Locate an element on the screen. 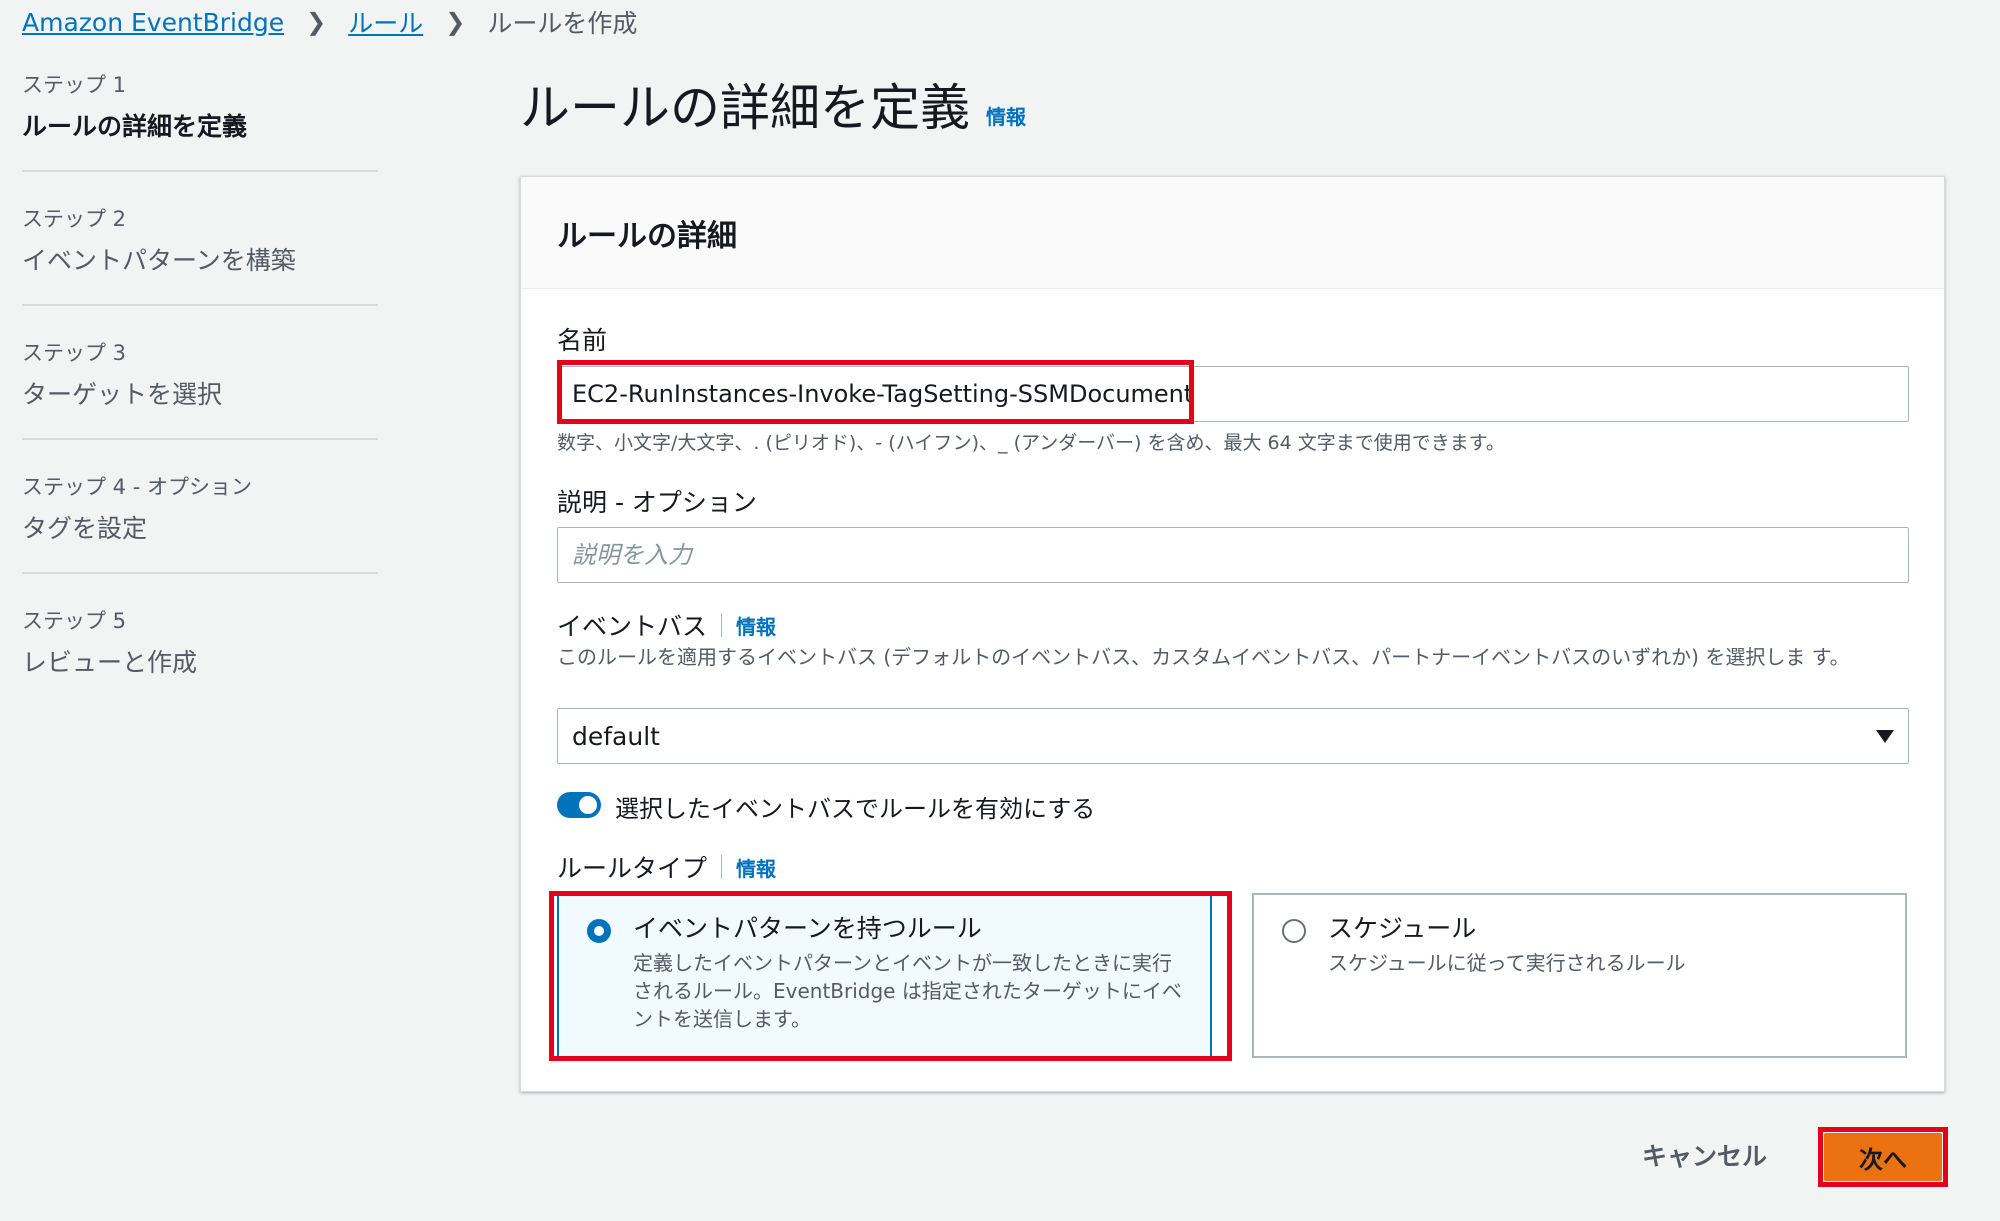  event-bus-select: default is located at coordinates (1233, 736).